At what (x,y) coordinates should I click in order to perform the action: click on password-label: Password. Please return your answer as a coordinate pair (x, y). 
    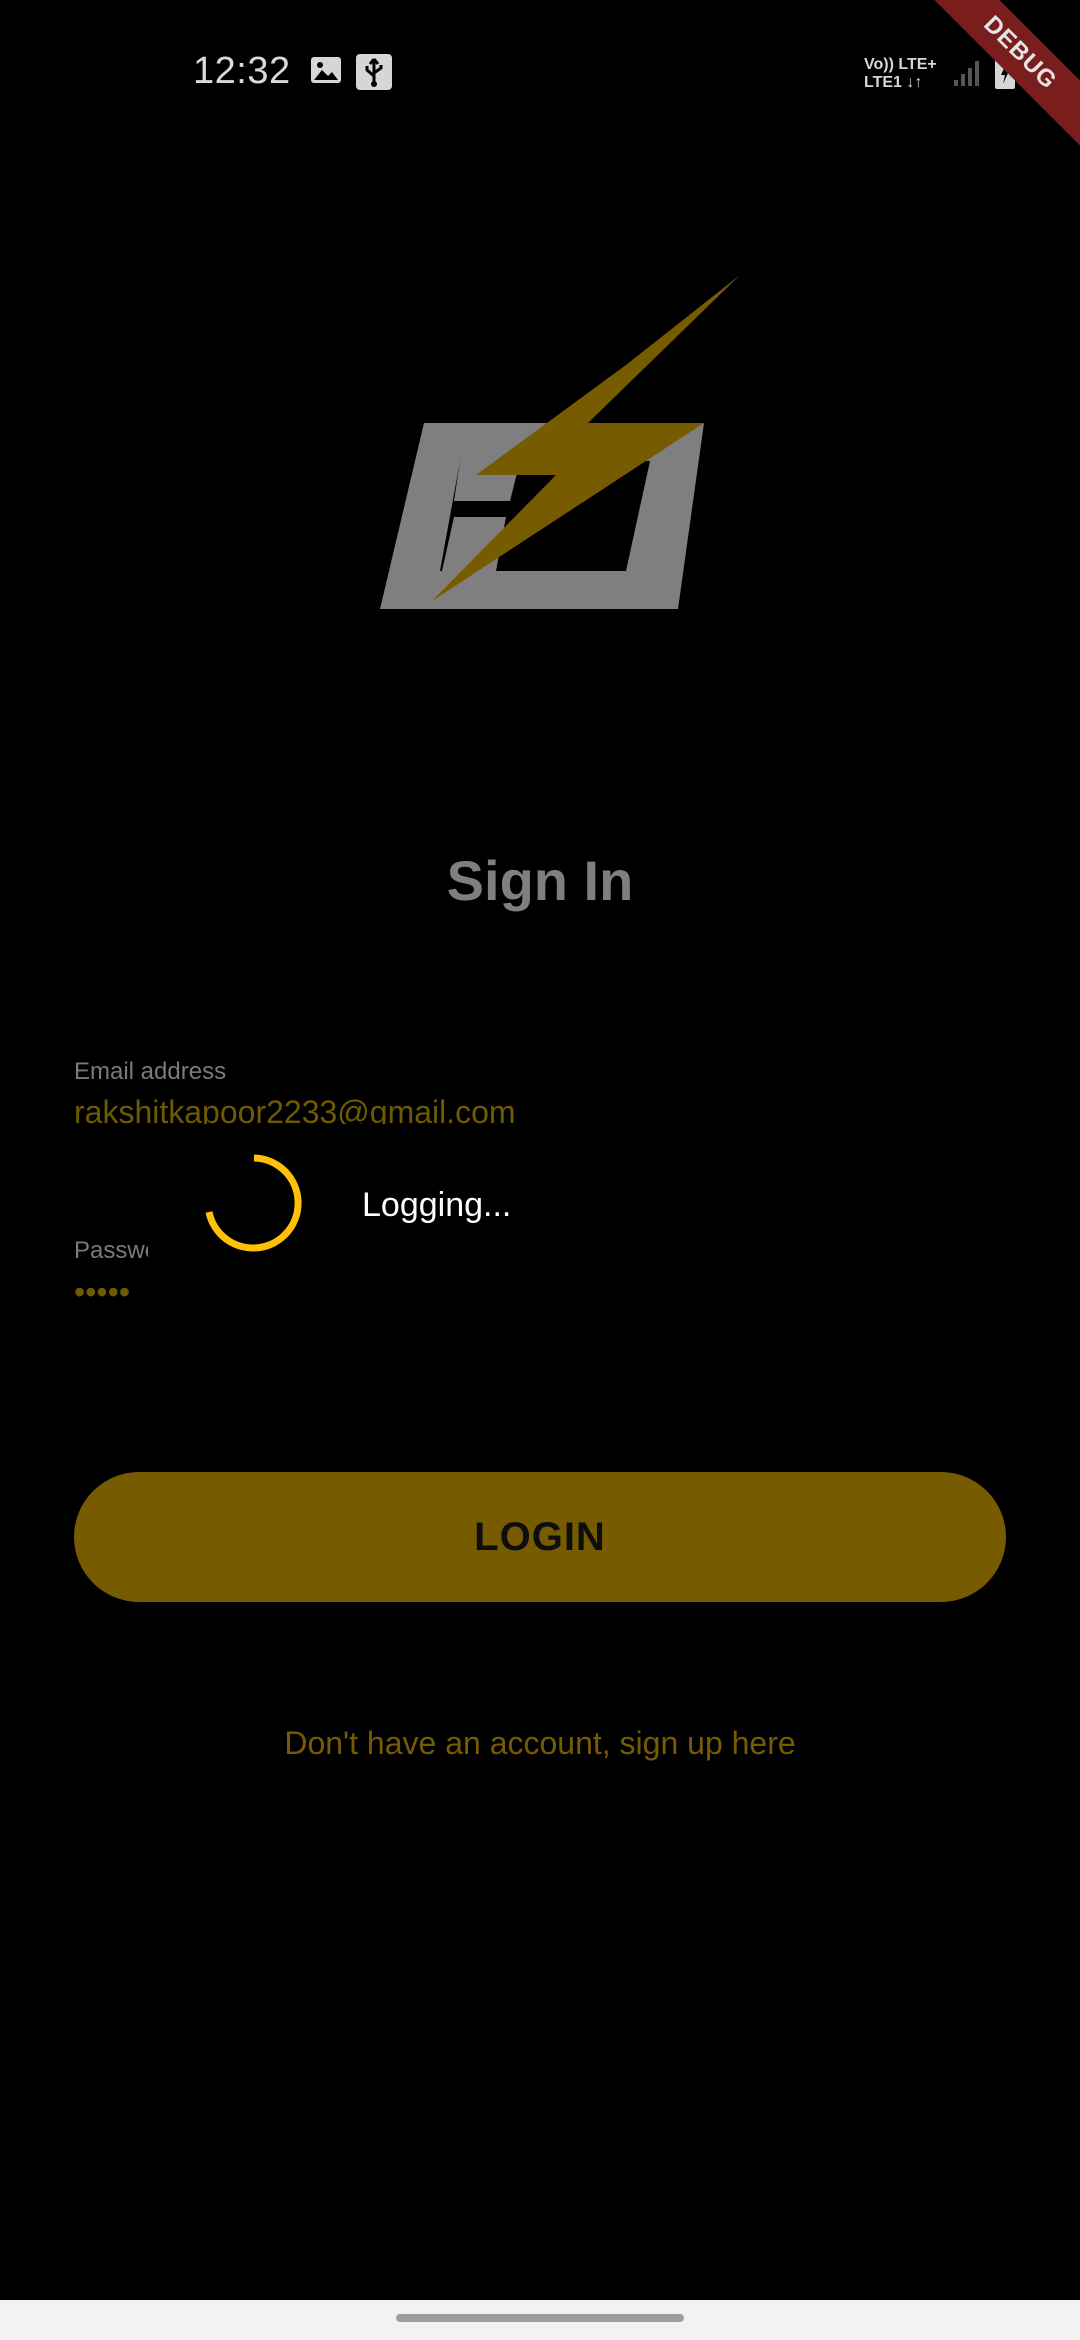
    Looking at the image, I should click on (111, 1250).